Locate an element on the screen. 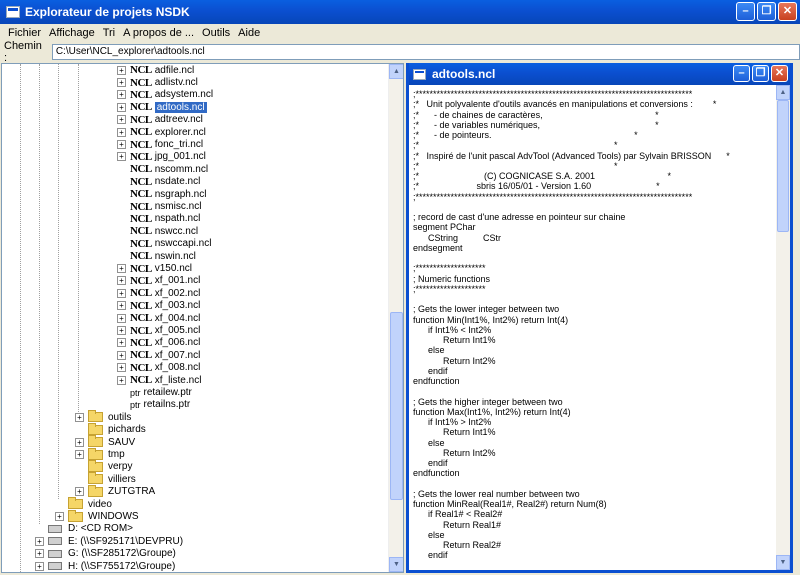  editor-maximize-button: ❐ is located at coordinates (760, 73).